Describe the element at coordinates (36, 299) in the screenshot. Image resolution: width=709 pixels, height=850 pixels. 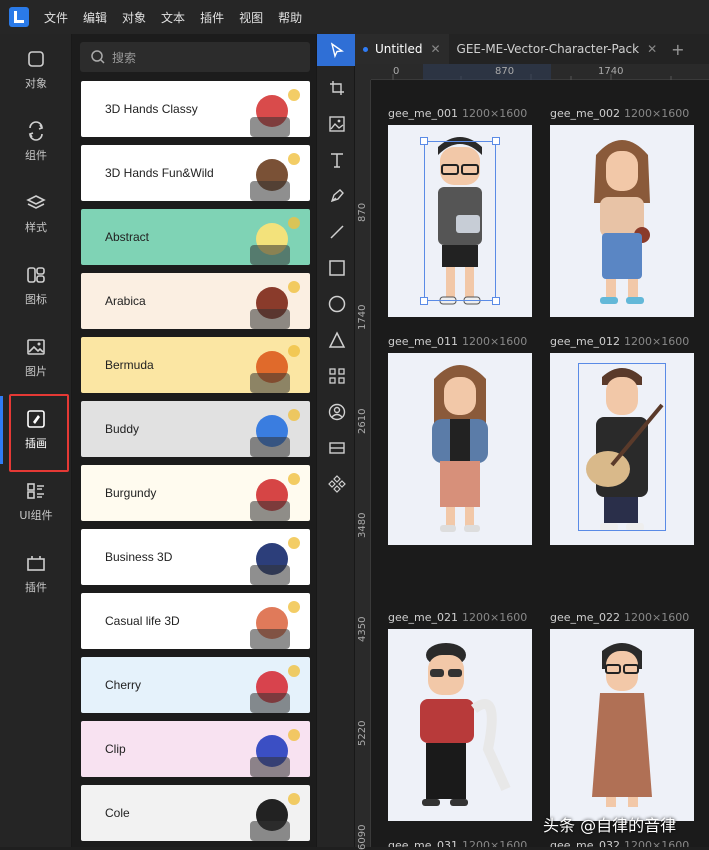
I see `rail-label: 图标` at that location.